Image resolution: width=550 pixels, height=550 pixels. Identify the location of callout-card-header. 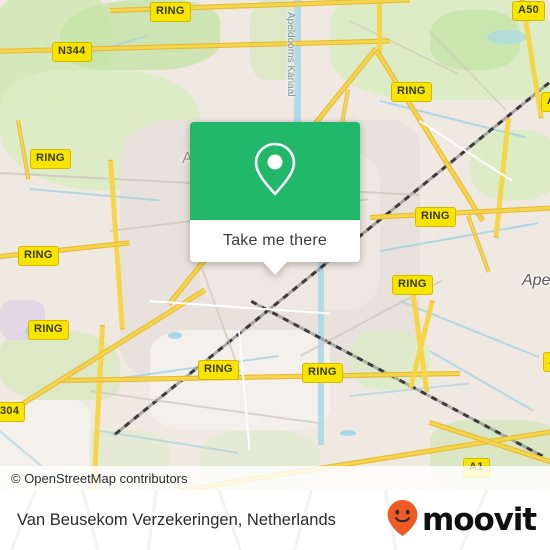
(275, 171).